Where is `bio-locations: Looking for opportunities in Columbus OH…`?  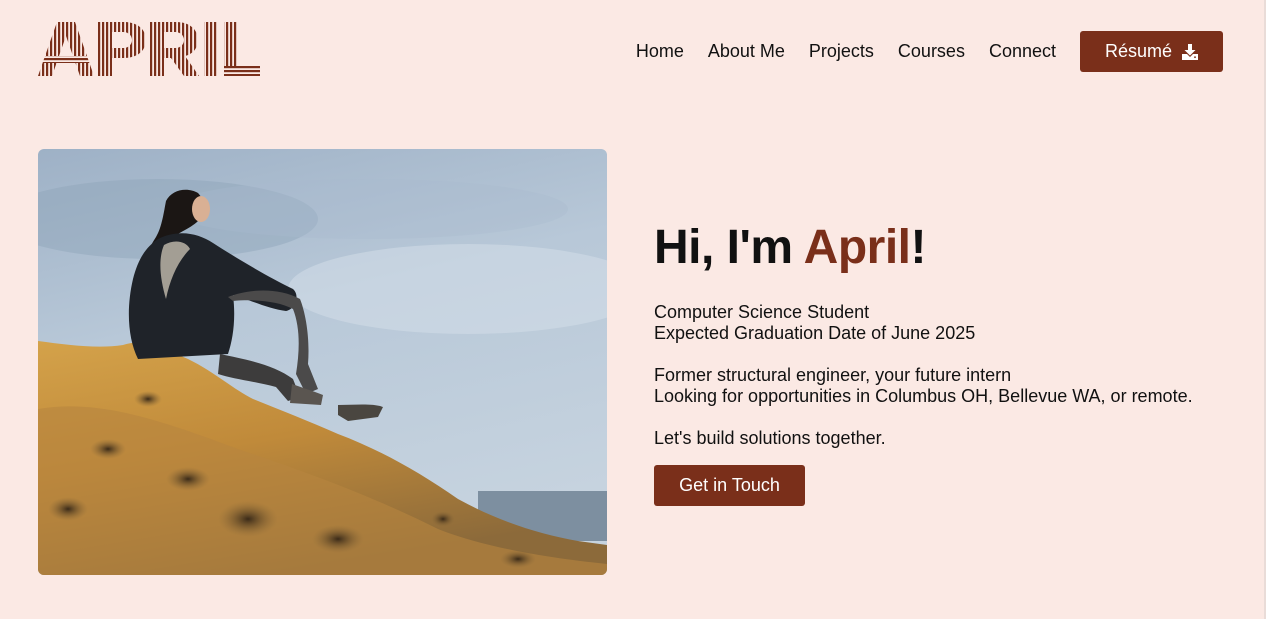
bio-locations: Looking for opportunities in Columbus OH… is located at coordinates (923, 396).